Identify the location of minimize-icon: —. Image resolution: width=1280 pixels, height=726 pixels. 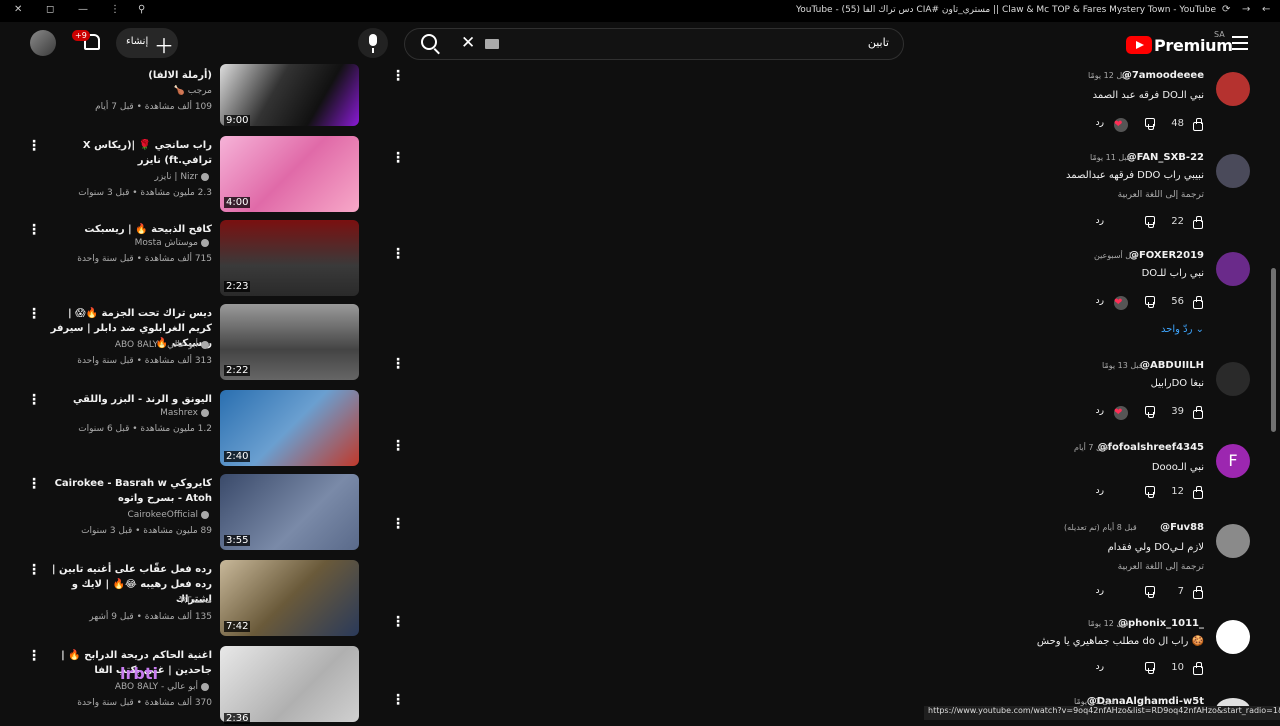
(83, 9).